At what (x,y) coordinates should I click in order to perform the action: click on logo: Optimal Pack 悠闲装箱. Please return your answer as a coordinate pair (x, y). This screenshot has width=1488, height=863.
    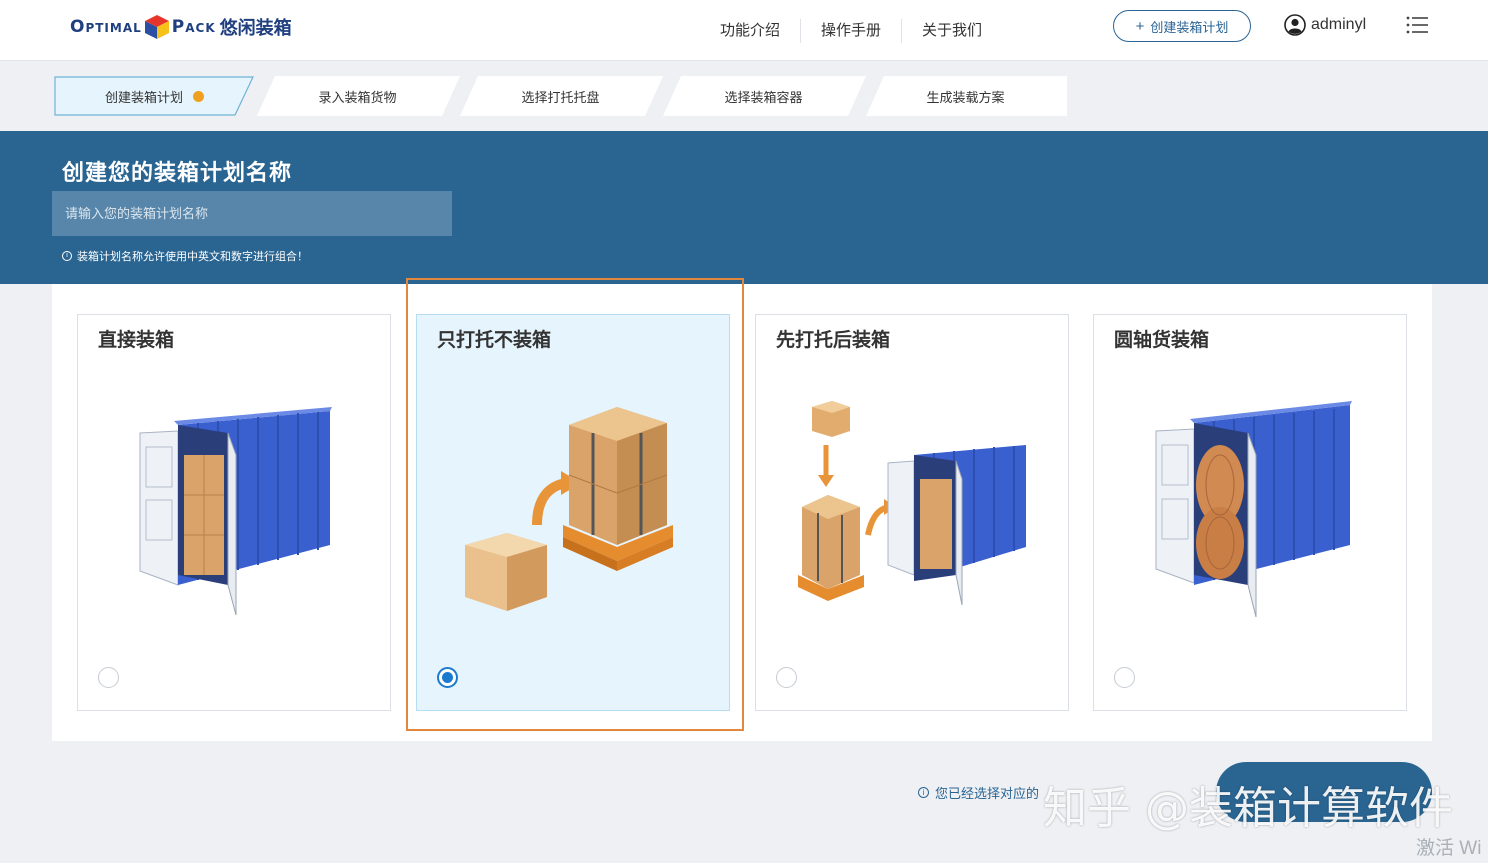
    Looking at the image, I should click on (181, 27).